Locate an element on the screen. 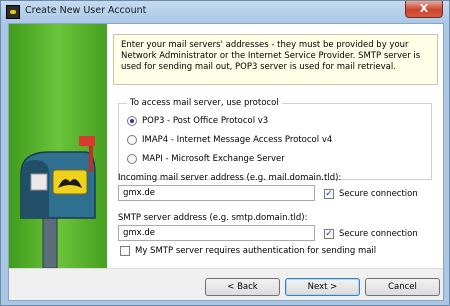 The image size is (450, 306). bat-app-icon is located at coordinates (13, 12).